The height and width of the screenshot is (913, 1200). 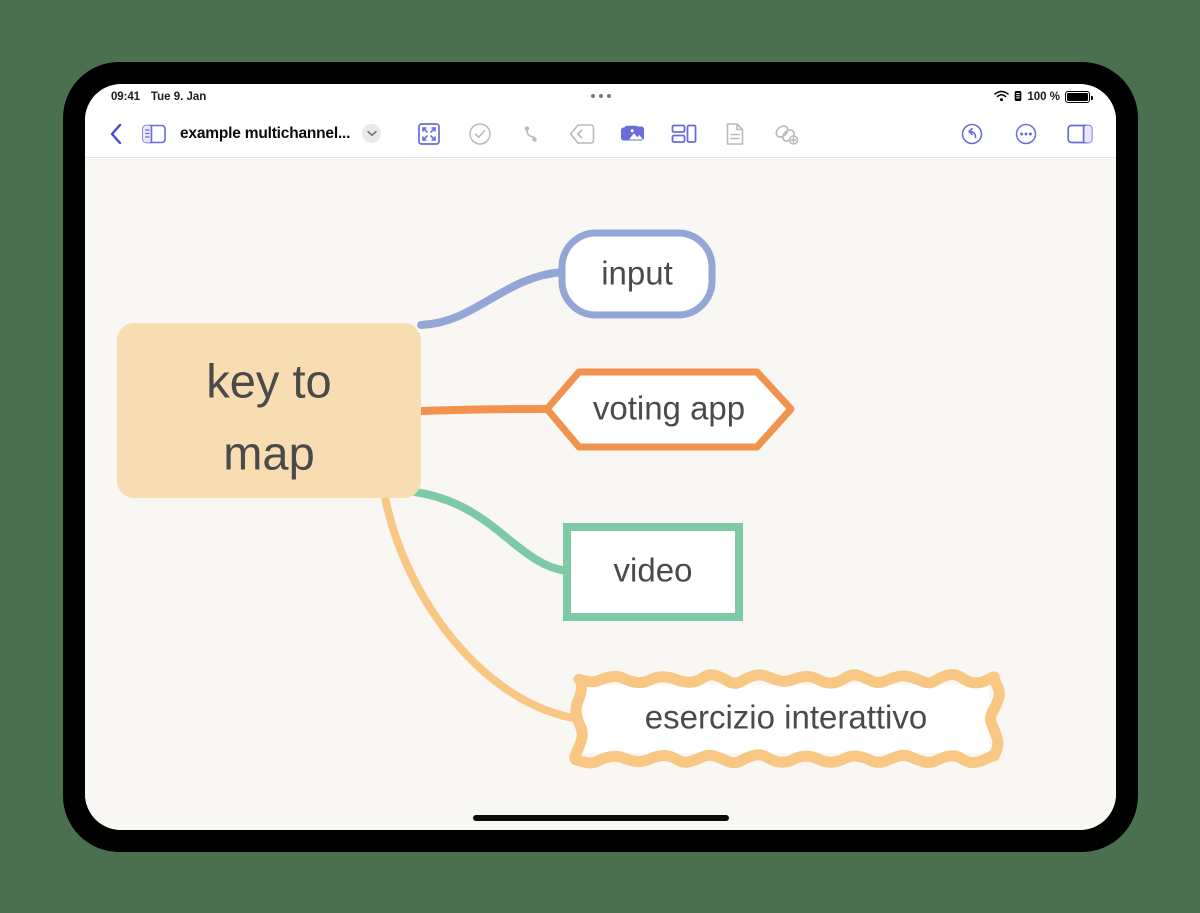 I want to click on sidebar-right-icon, so click(x=1080, y=134).